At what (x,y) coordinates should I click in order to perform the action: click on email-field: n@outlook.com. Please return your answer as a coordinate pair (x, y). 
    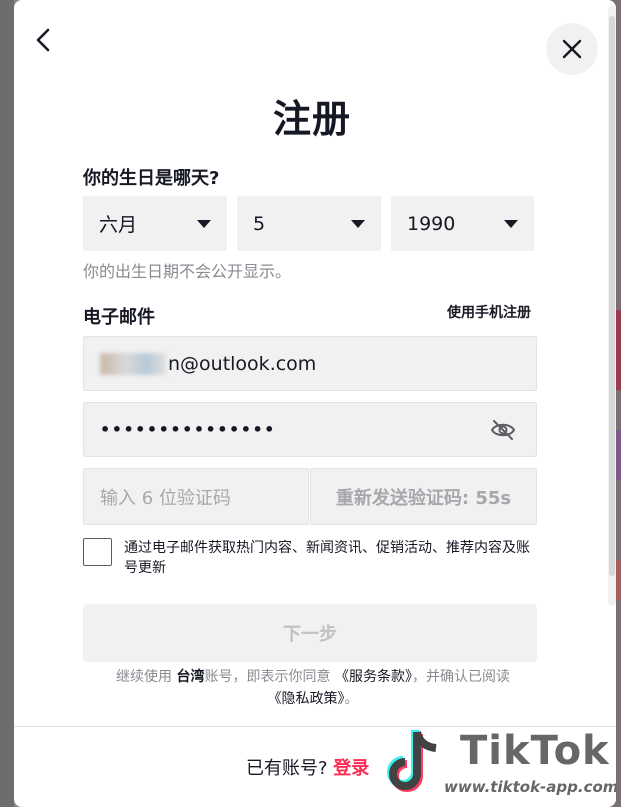
    Looking at the image, I should click on (310, 363).